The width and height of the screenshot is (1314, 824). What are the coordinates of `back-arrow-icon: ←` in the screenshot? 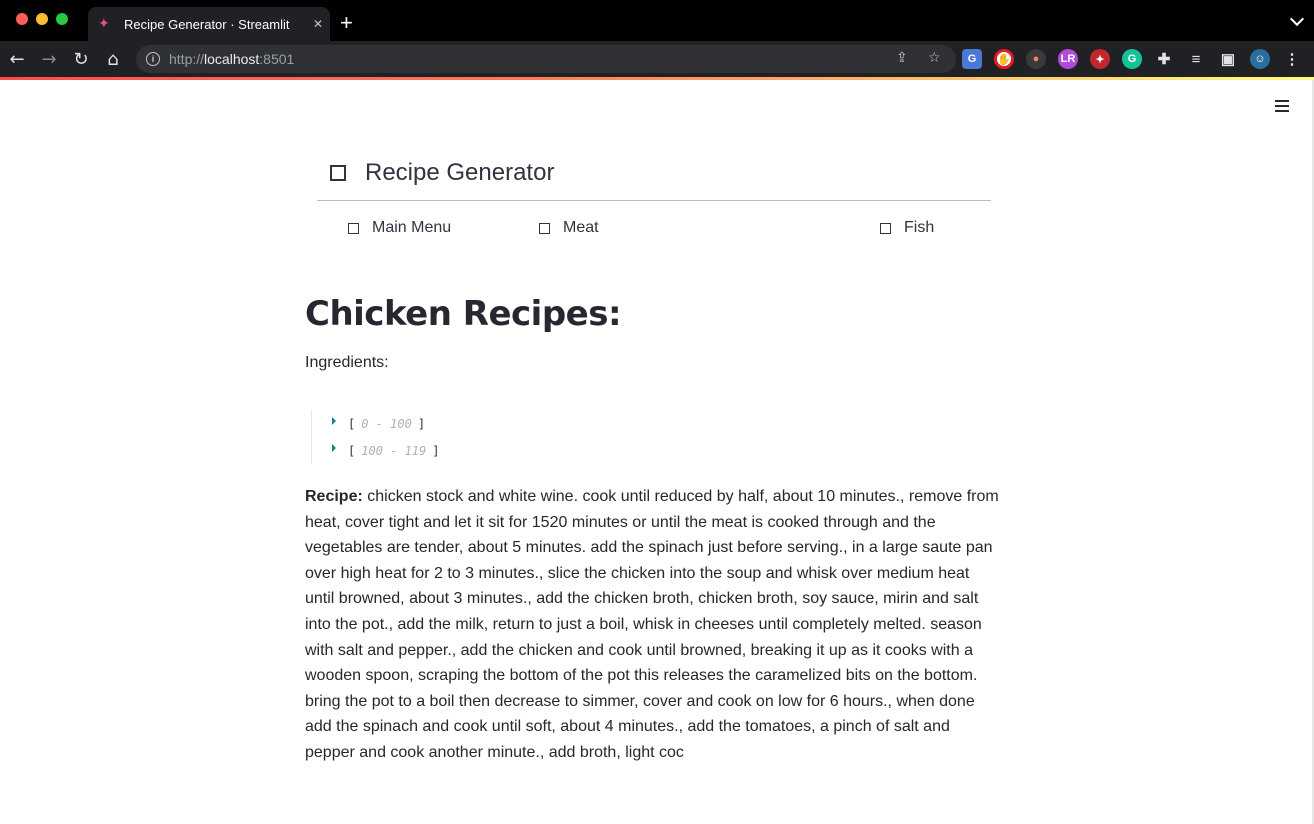 It's located at (17, 59).